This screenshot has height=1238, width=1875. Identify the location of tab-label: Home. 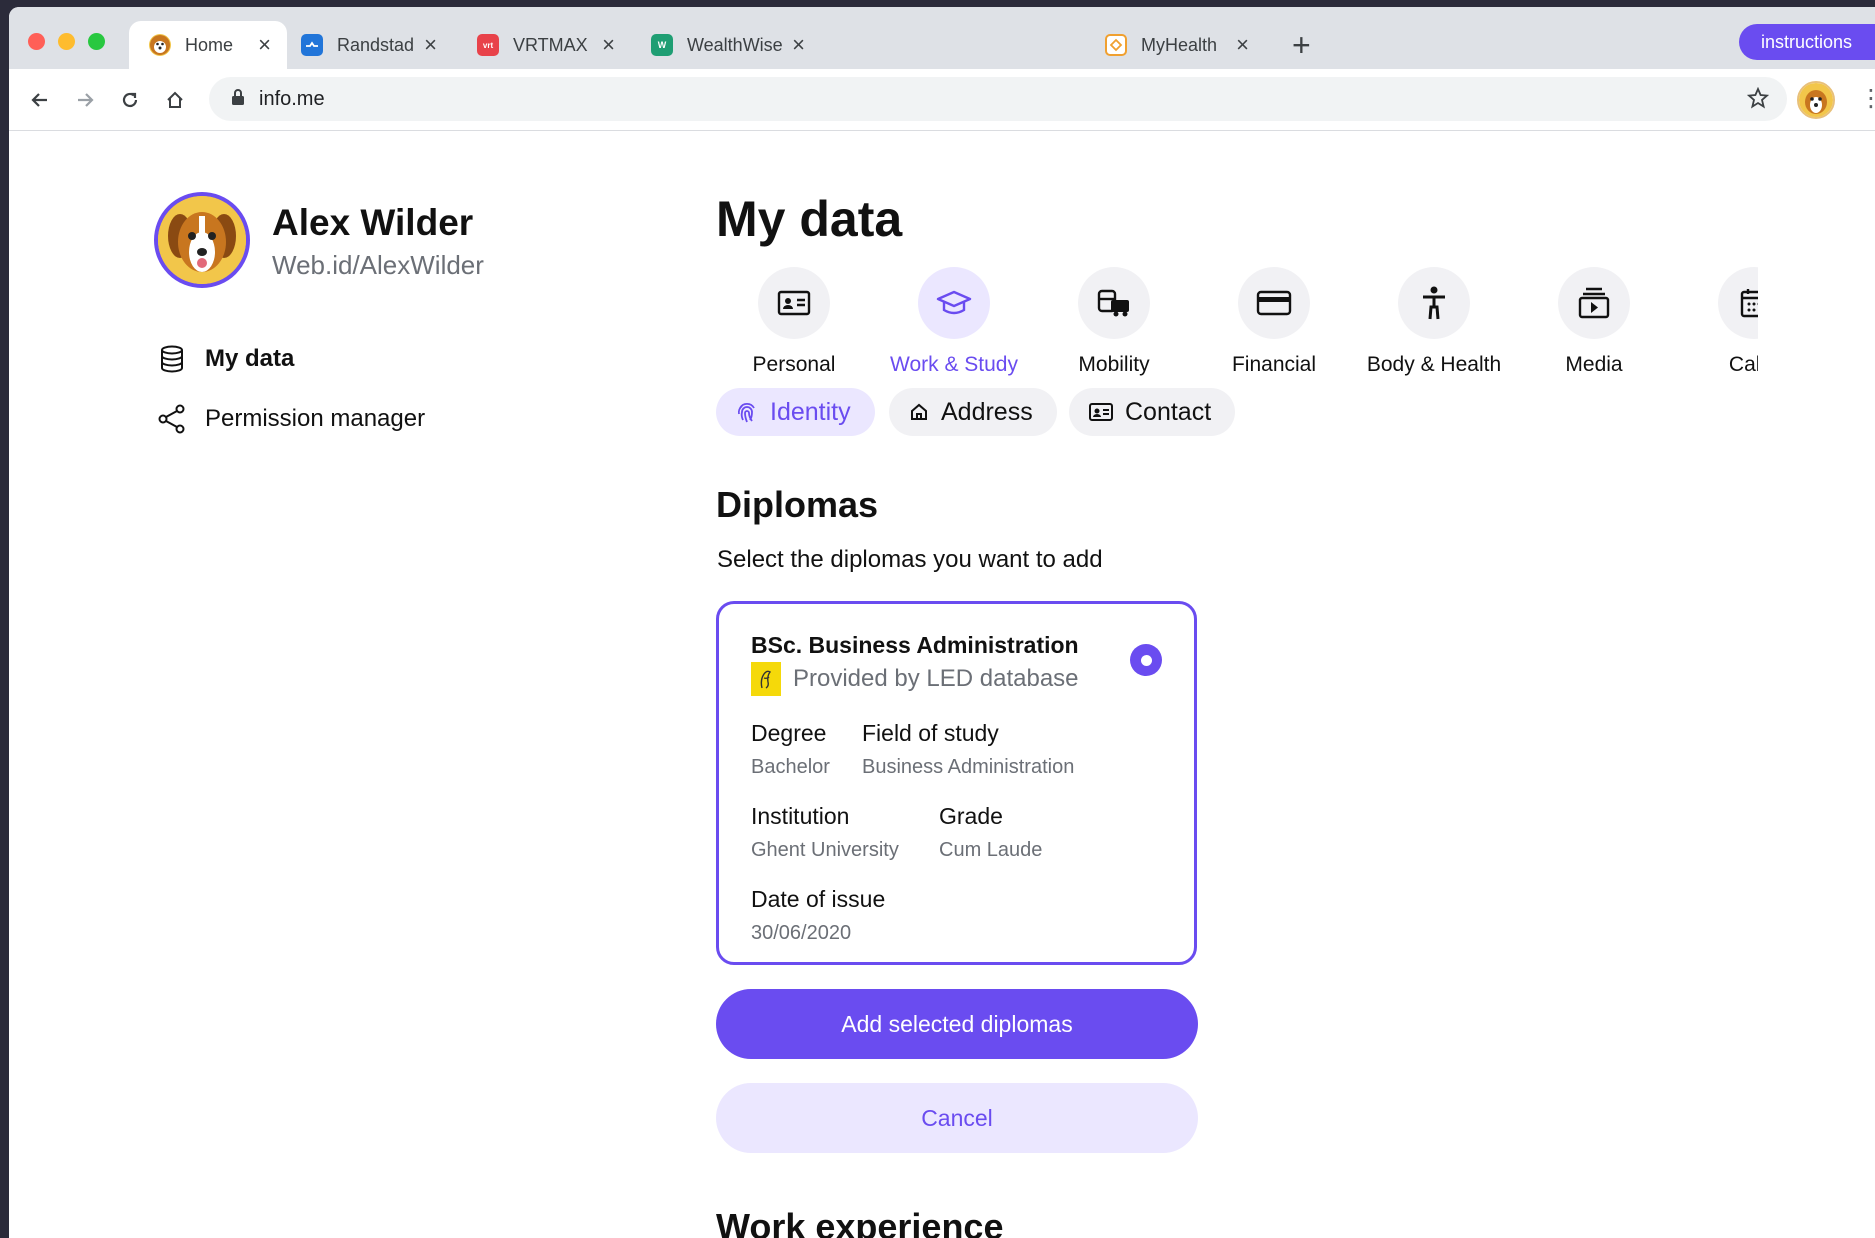
(209, 44).